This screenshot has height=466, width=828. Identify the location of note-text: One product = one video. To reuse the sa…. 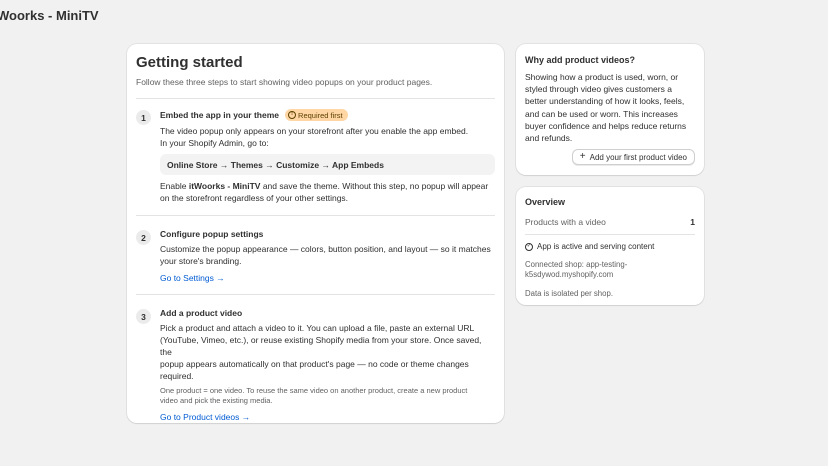
(314, 390).